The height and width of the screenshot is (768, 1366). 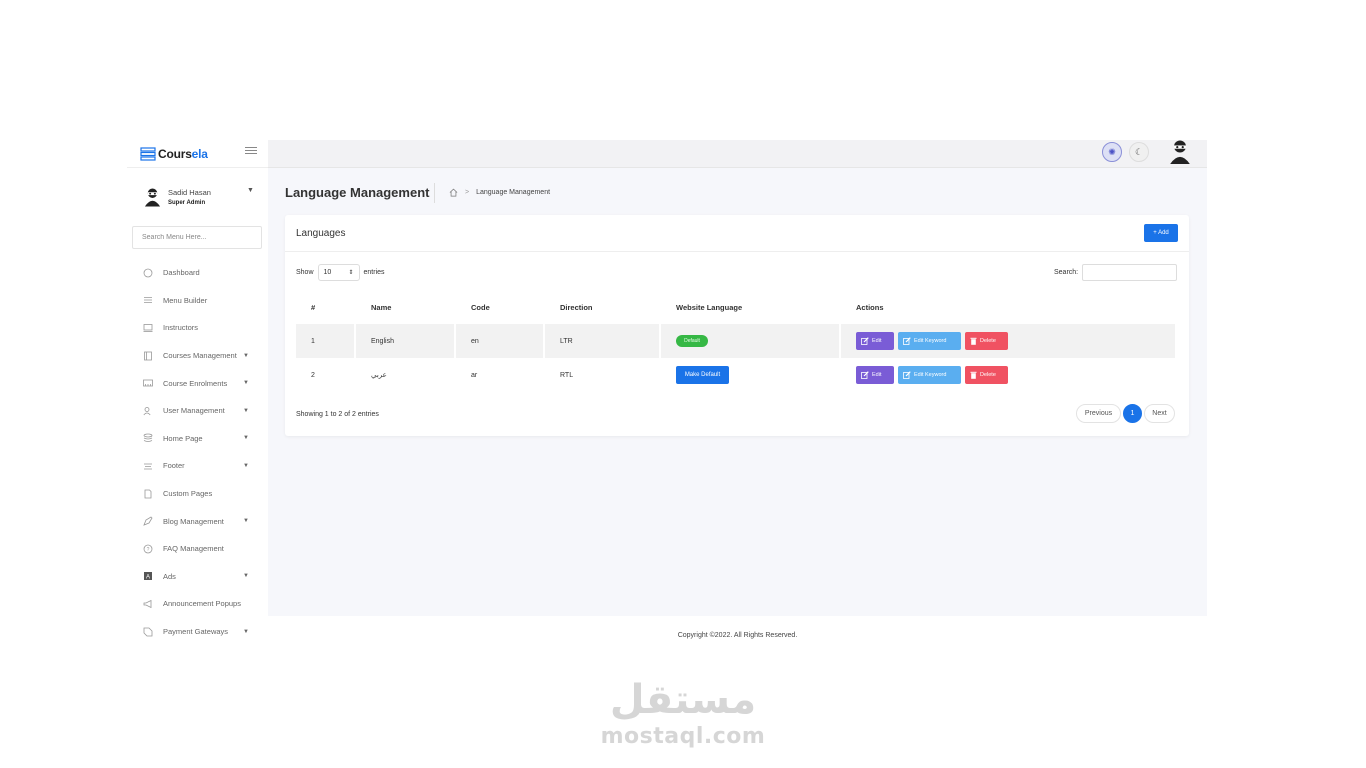 I want to click on sidebar-item-user-management: User Management ▼, so click(x=197, y=411).